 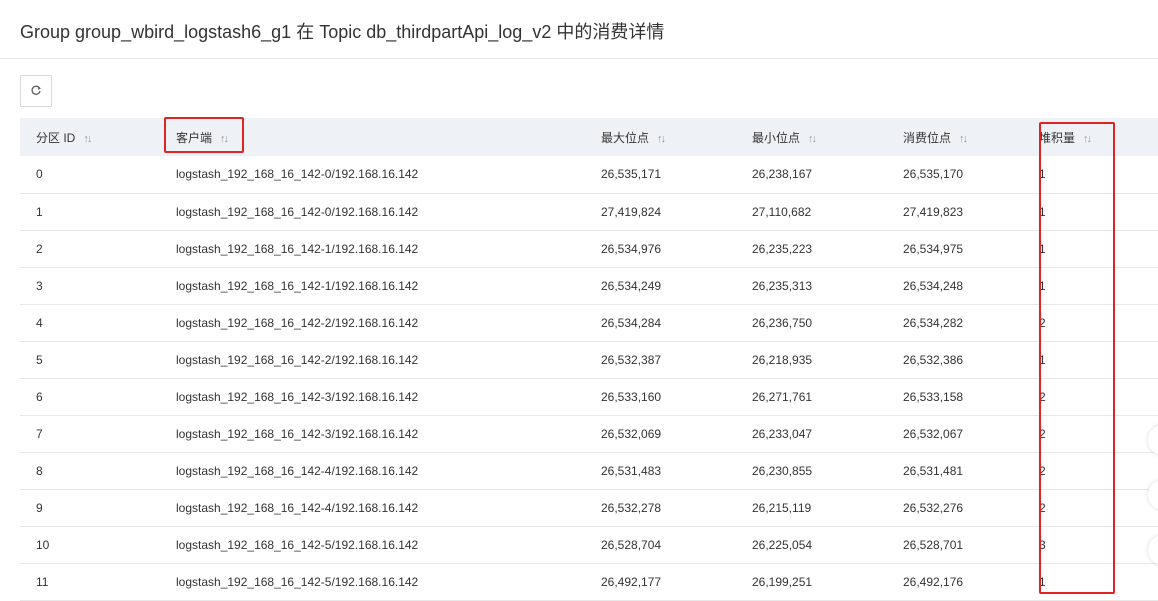 What do you see at coordinates (39, 248) in the screenshot?
I see `cell-partition-id: 2` at bounding box center [39, 248].